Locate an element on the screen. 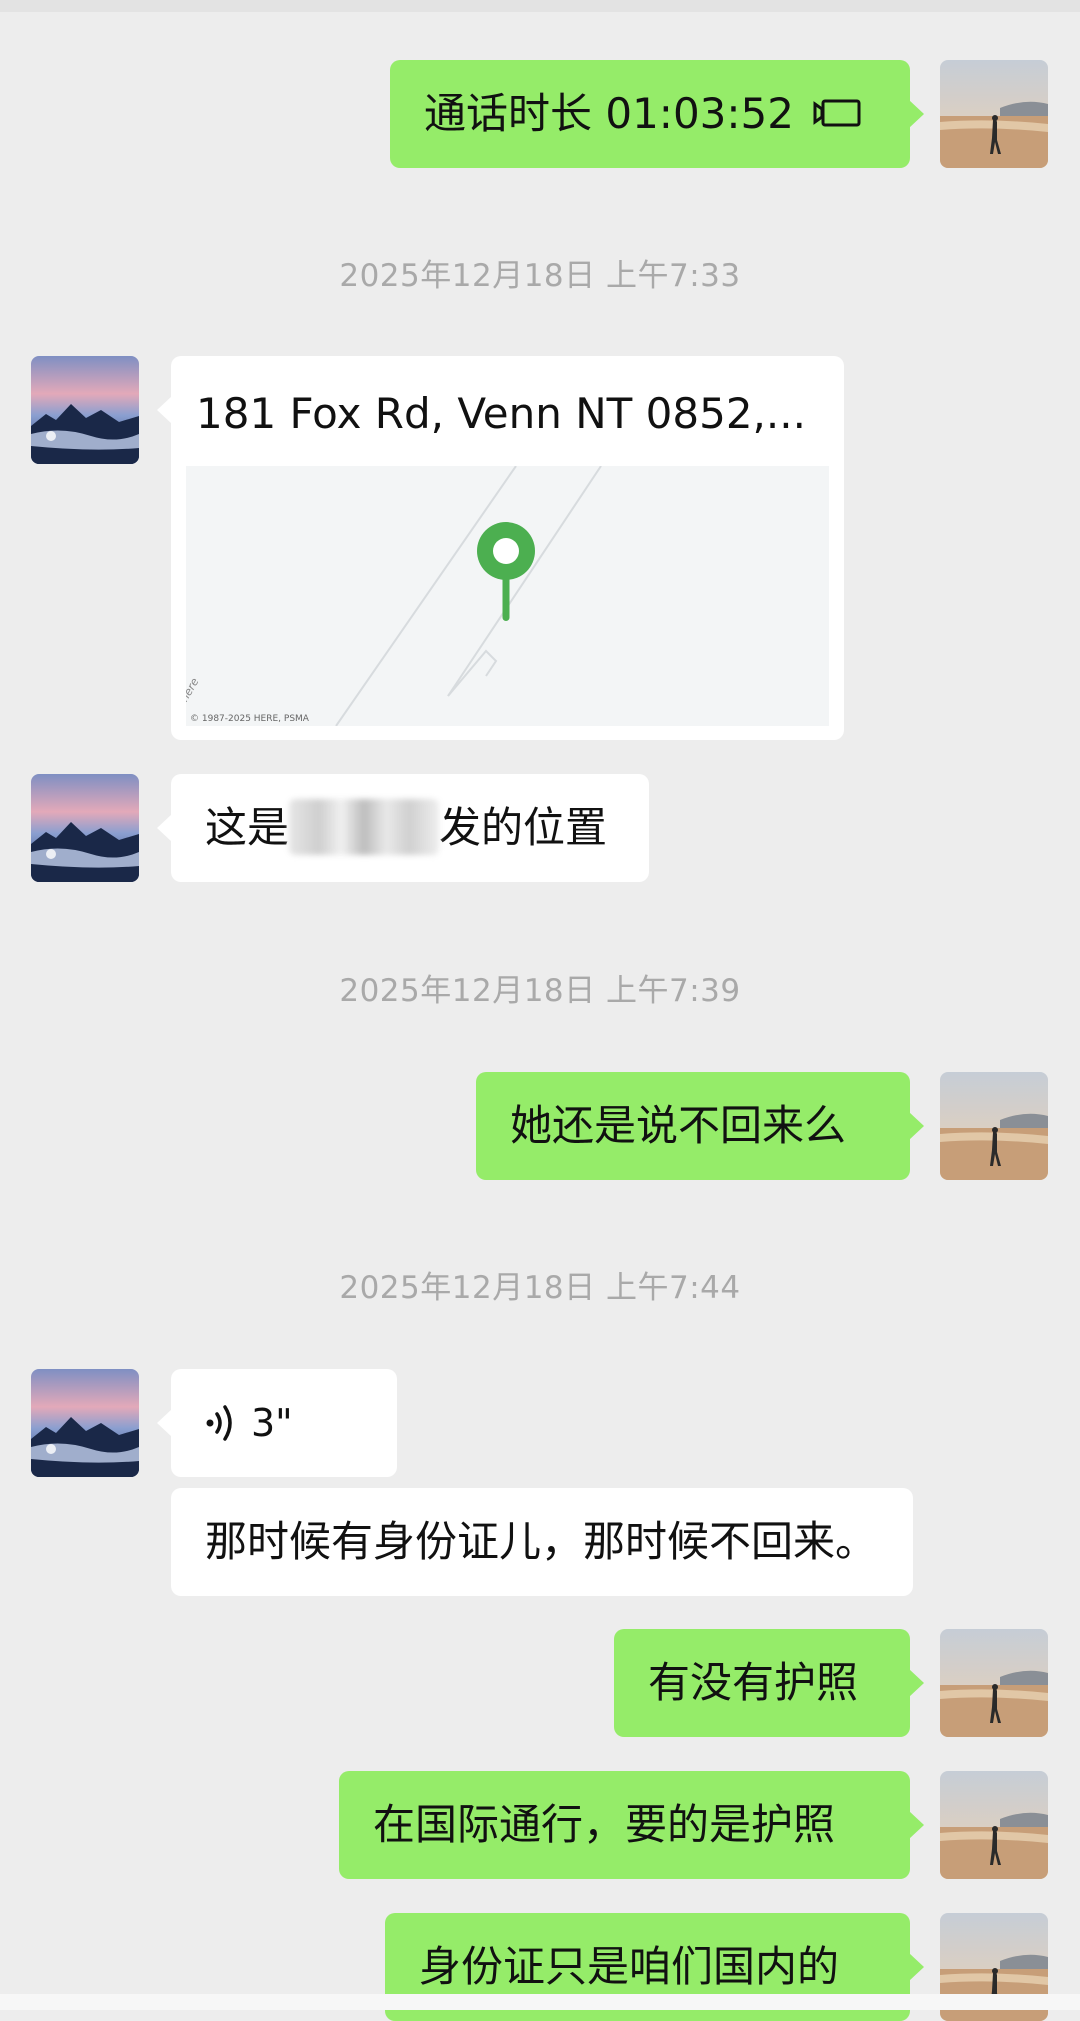 This screenshot has height=2021, width=1080. timestamp: 2025年12月18日 上午7:39 is located at coordinates (540, 991).